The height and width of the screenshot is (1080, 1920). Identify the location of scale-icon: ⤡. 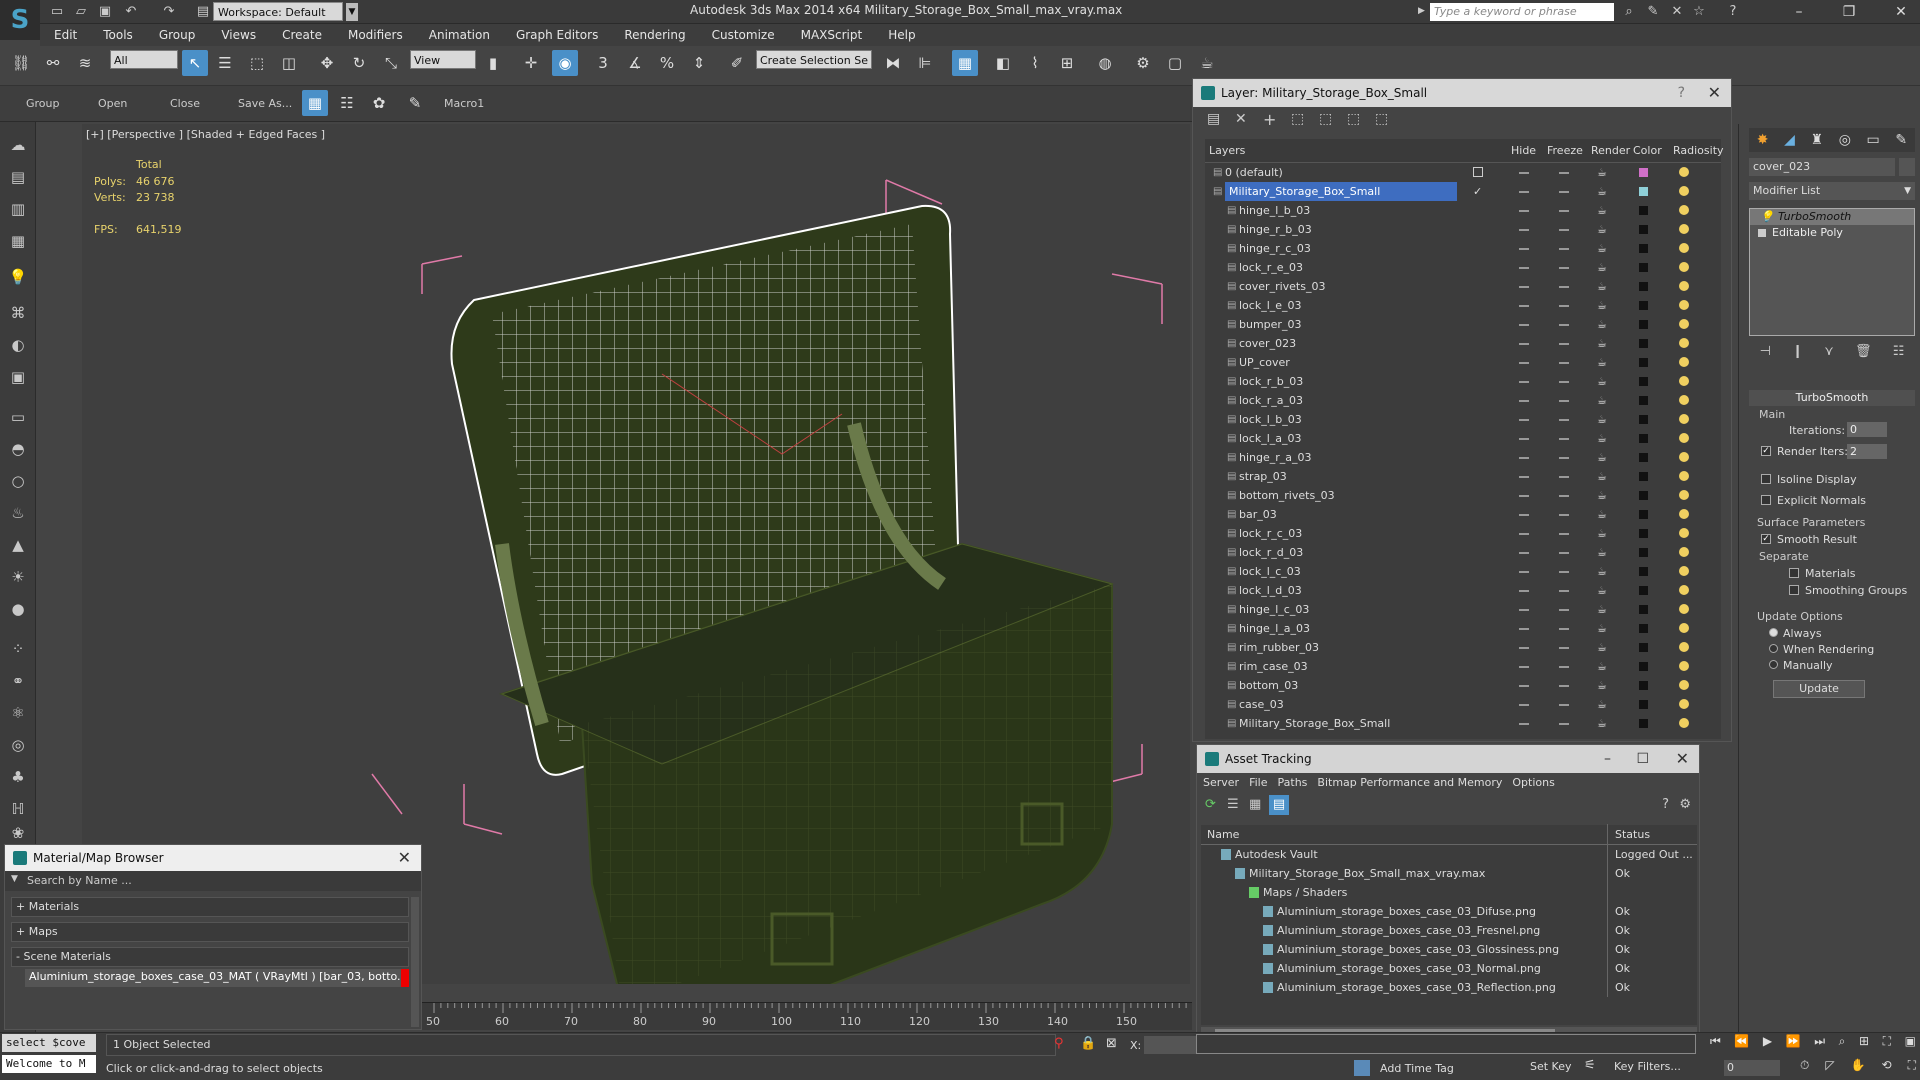
(391, 63).